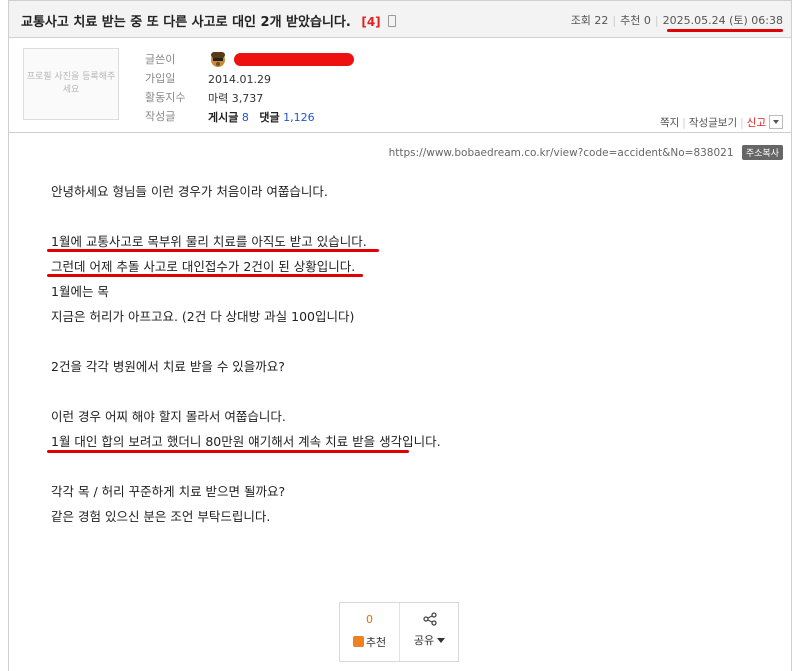 This screenshot has height=671, width=800. Describe the element at coordinates (722, 20) in the screenshot. I see `post-datetime: 2025.05.24 (토) 06:38` at that location.